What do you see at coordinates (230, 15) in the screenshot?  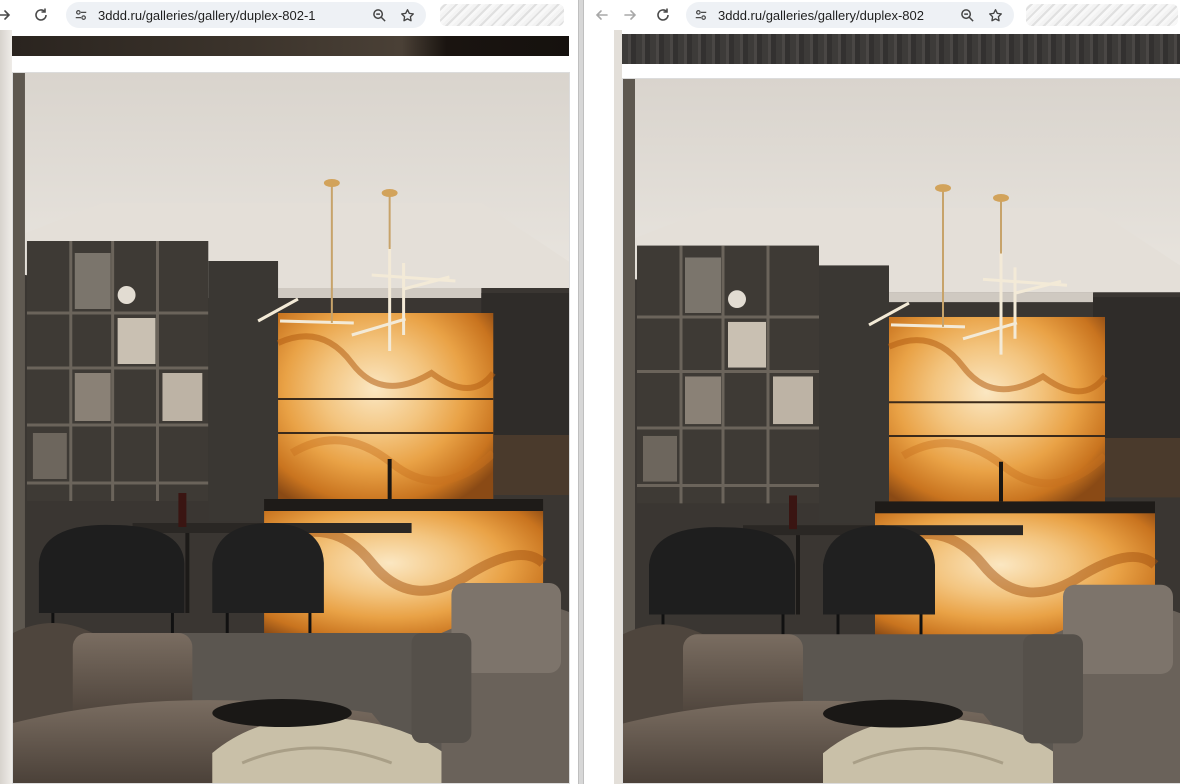 I see `url-text: 3ddd.ru/galleries/gallery/duplex-802-1` at bounding box center [230, 15].